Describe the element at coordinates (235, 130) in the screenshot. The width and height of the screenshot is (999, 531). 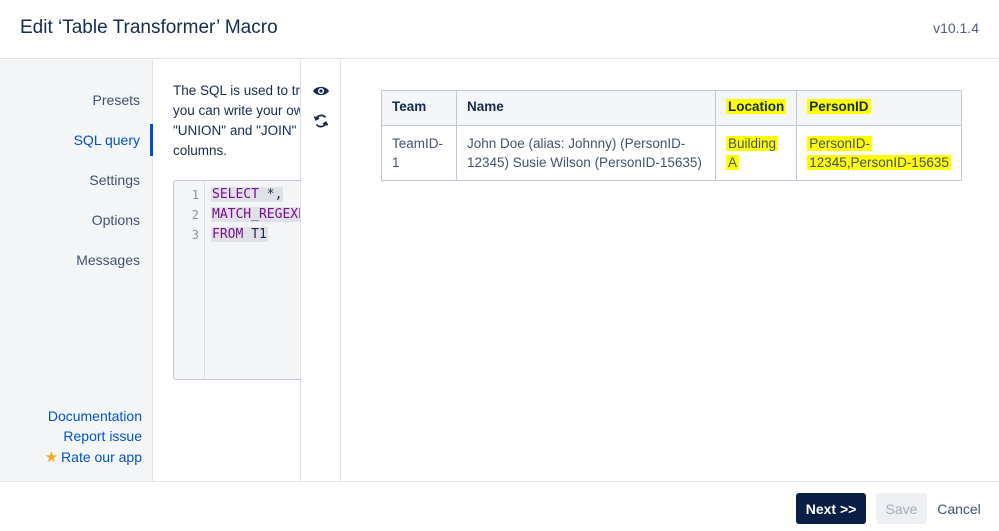
I see `sql-description-line: "UNION" and "JOIN"` at that location.